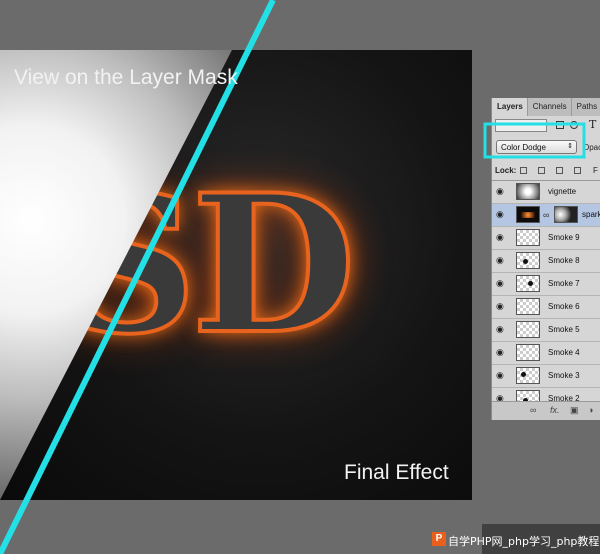 The image size is (600, 554). What do you see at coordinates (564, 260) in the screenshot?
I see `layer-name: Smoke 8` at bounding box center [564, 260].